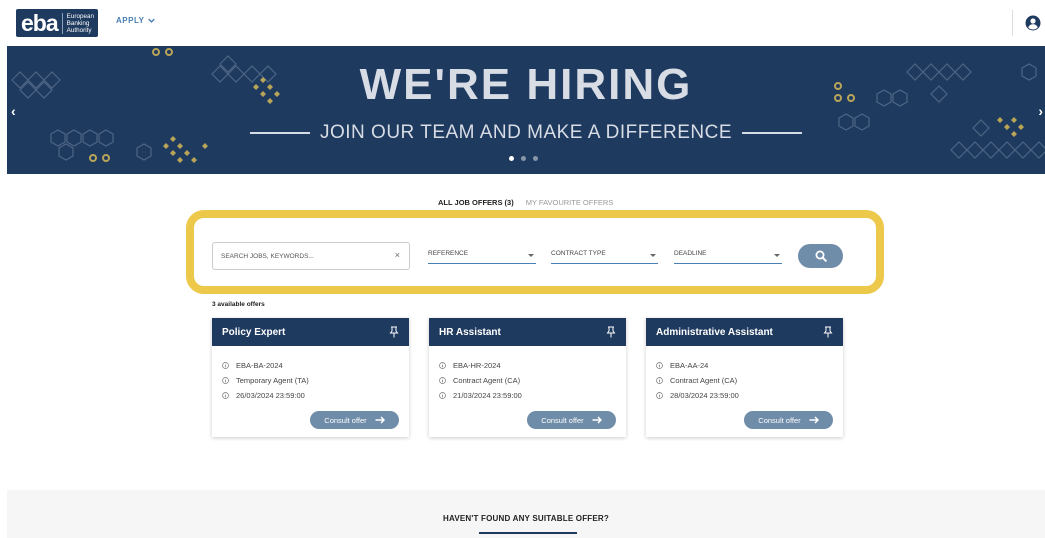 This screenshot has height=538, width=1045. Describe the element at coordinates (526, 84) in the screenshot. I see `banner-title: WE'RE HIRING` at that location.